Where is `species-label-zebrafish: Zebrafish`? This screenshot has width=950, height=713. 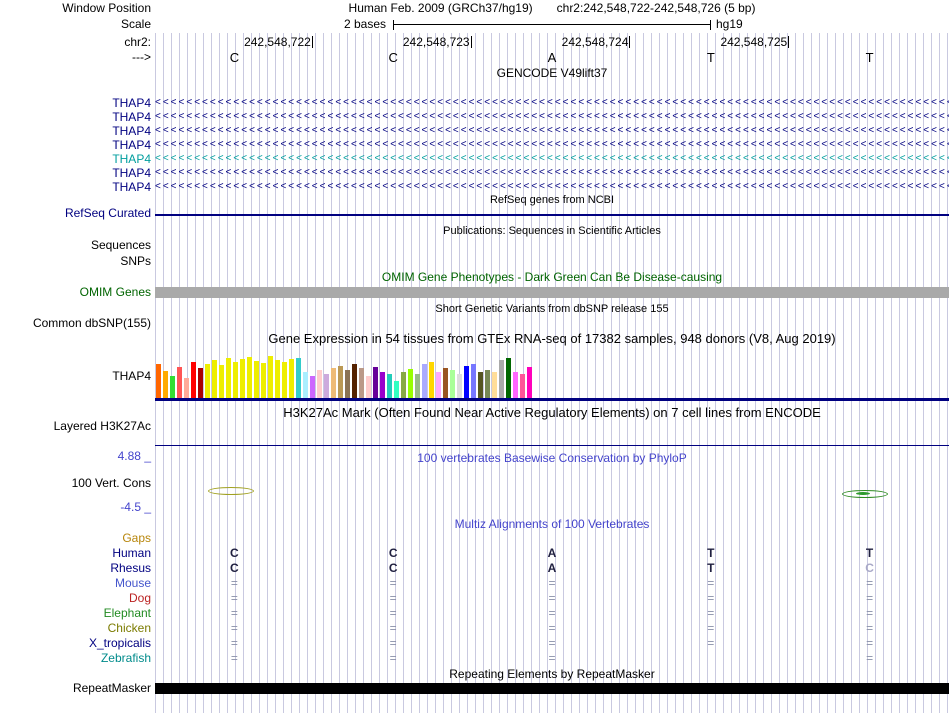 species-label-zebrafish: Zebrafish is located at coordinates (75, 658).